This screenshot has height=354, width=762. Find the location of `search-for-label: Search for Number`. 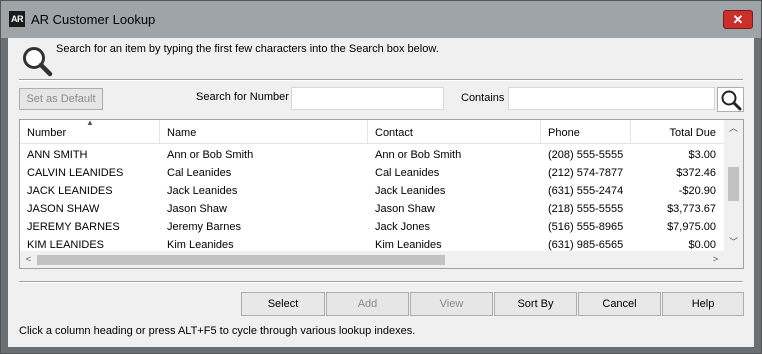

search-for-label: Search for Number is located at coordinates (242, 97).